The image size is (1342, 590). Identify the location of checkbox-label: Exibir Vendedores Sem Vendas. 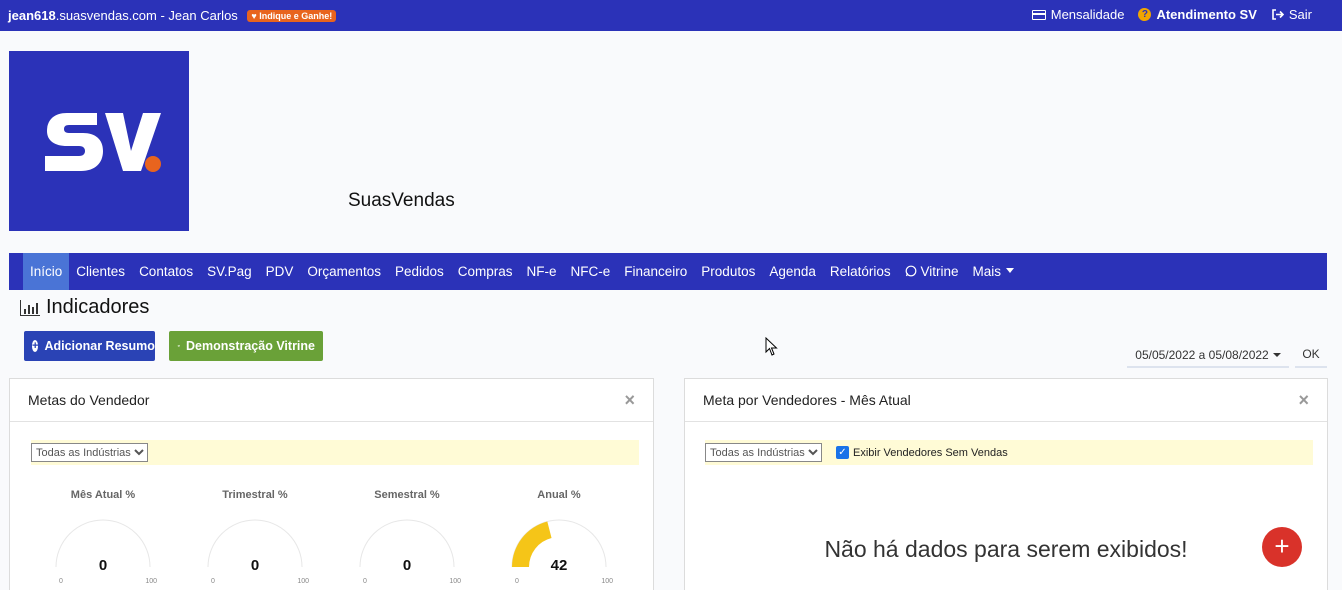
(930, 452).